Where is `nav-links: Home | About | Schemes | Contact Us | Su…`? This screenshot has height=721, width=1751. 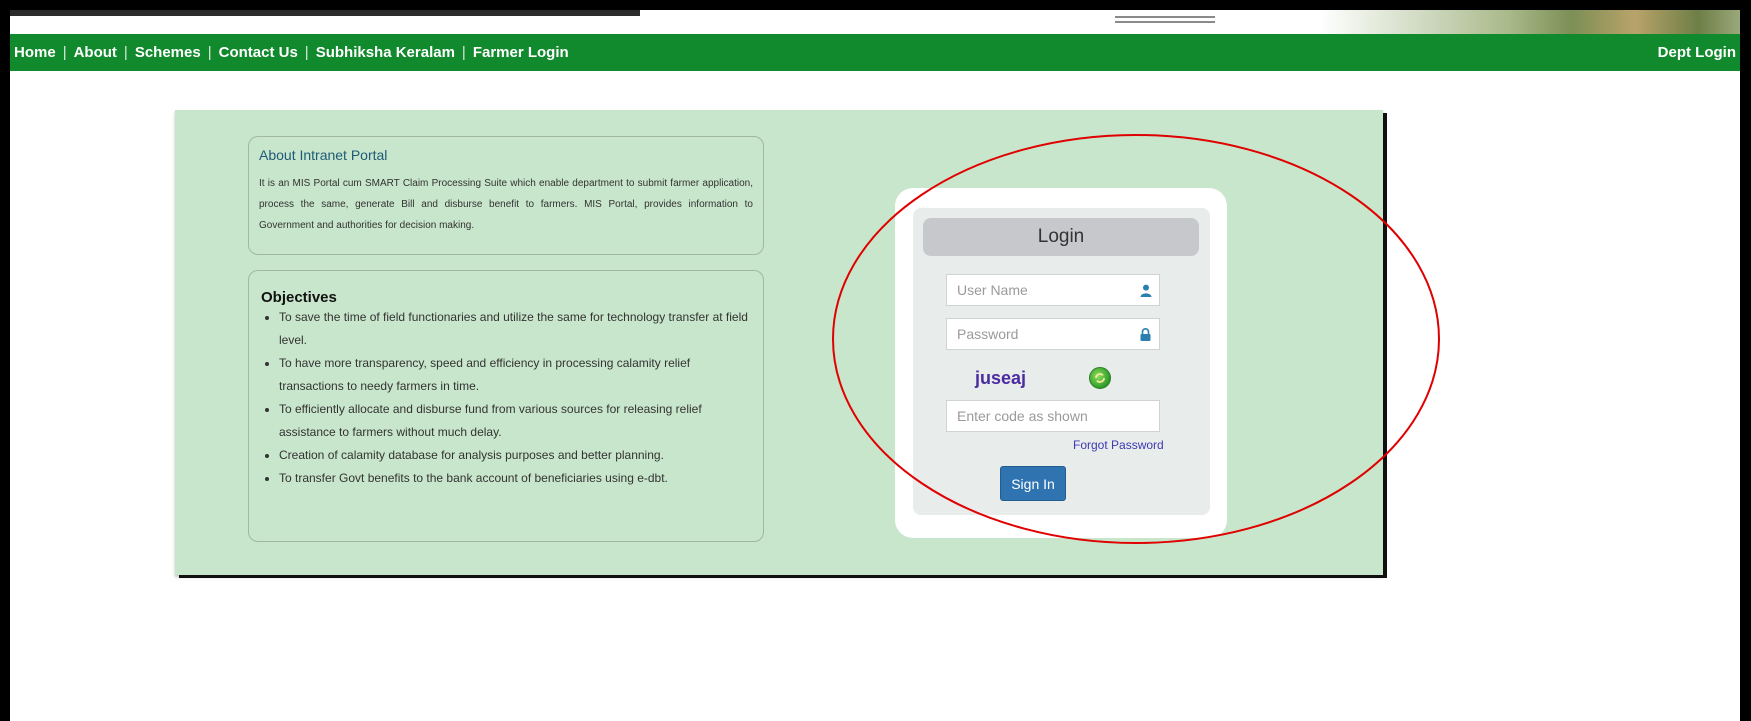 nav-links: Home | About | Schemes | Contact Us | Su… is located at coordinates (289, 52).